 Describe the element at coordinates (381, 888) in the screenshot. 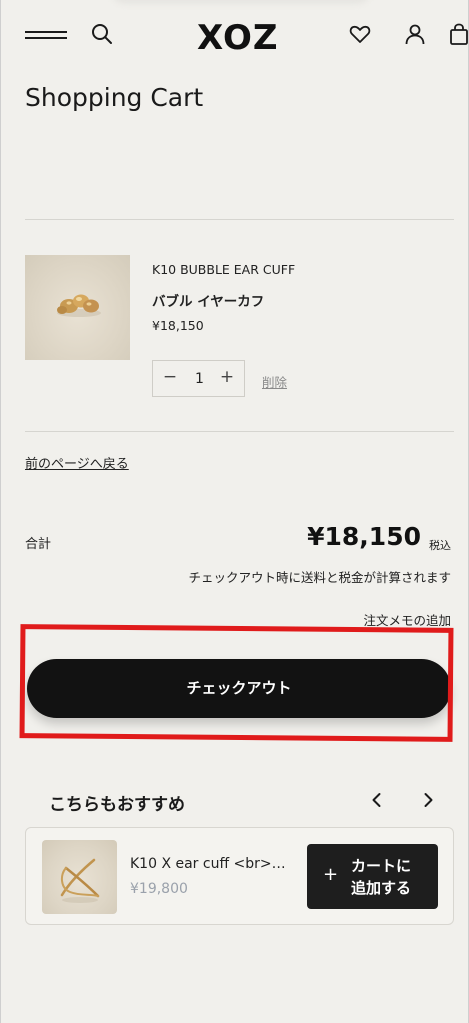

I see `add-to-cart-label-line2: 追加する` at that location.